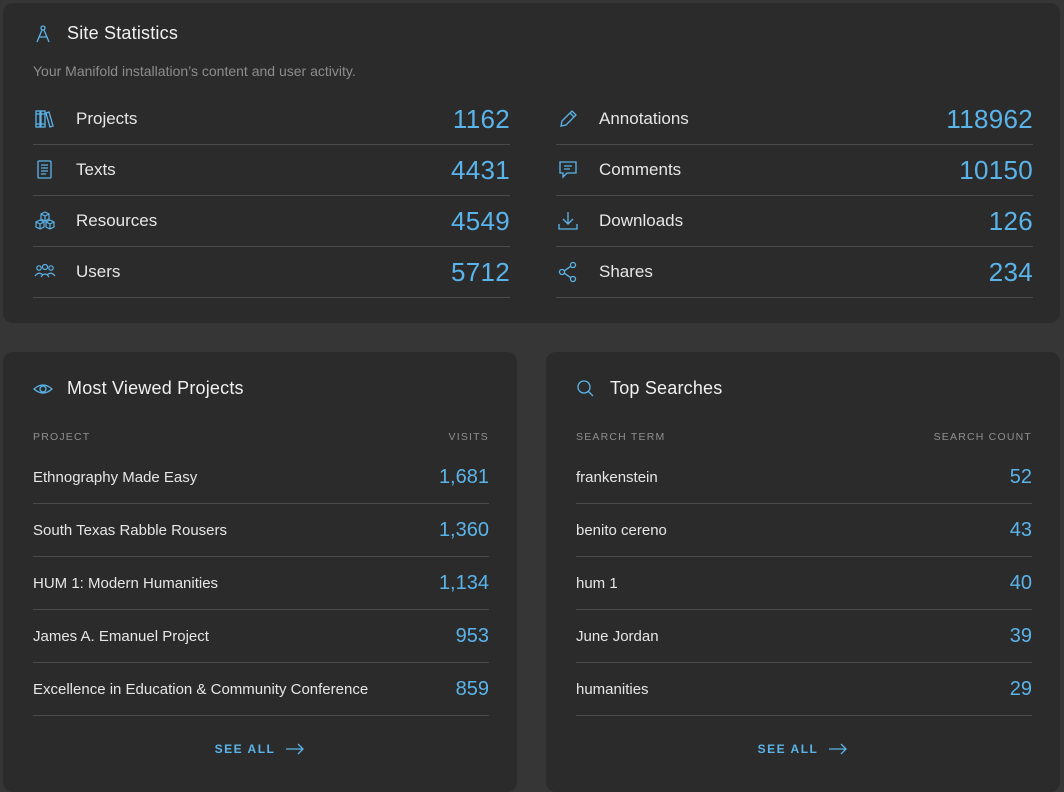  I want to click on stat-value: 4549, so click(480, 220).